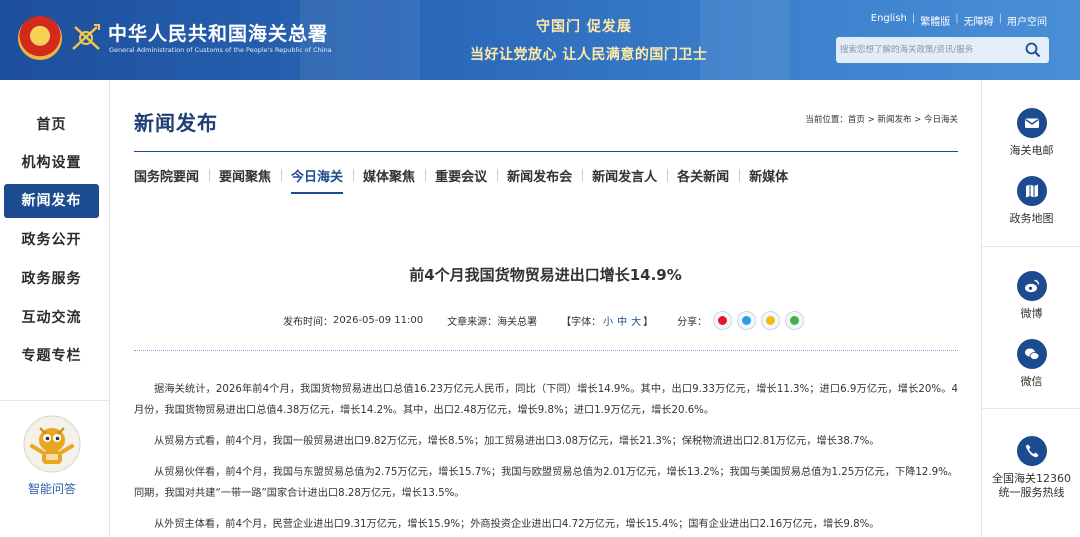 This screenshot has height=537, width=1080. Describe the element at coordinates (472, 322) in the screenshot. I see `source-label: 文章来源：` at that location.